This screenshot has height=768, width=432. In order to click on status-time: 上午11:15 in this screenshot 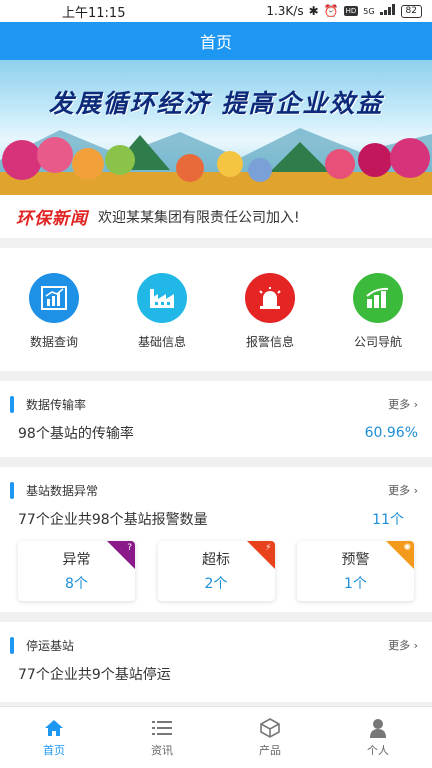, I will do `click(94, 13)`.